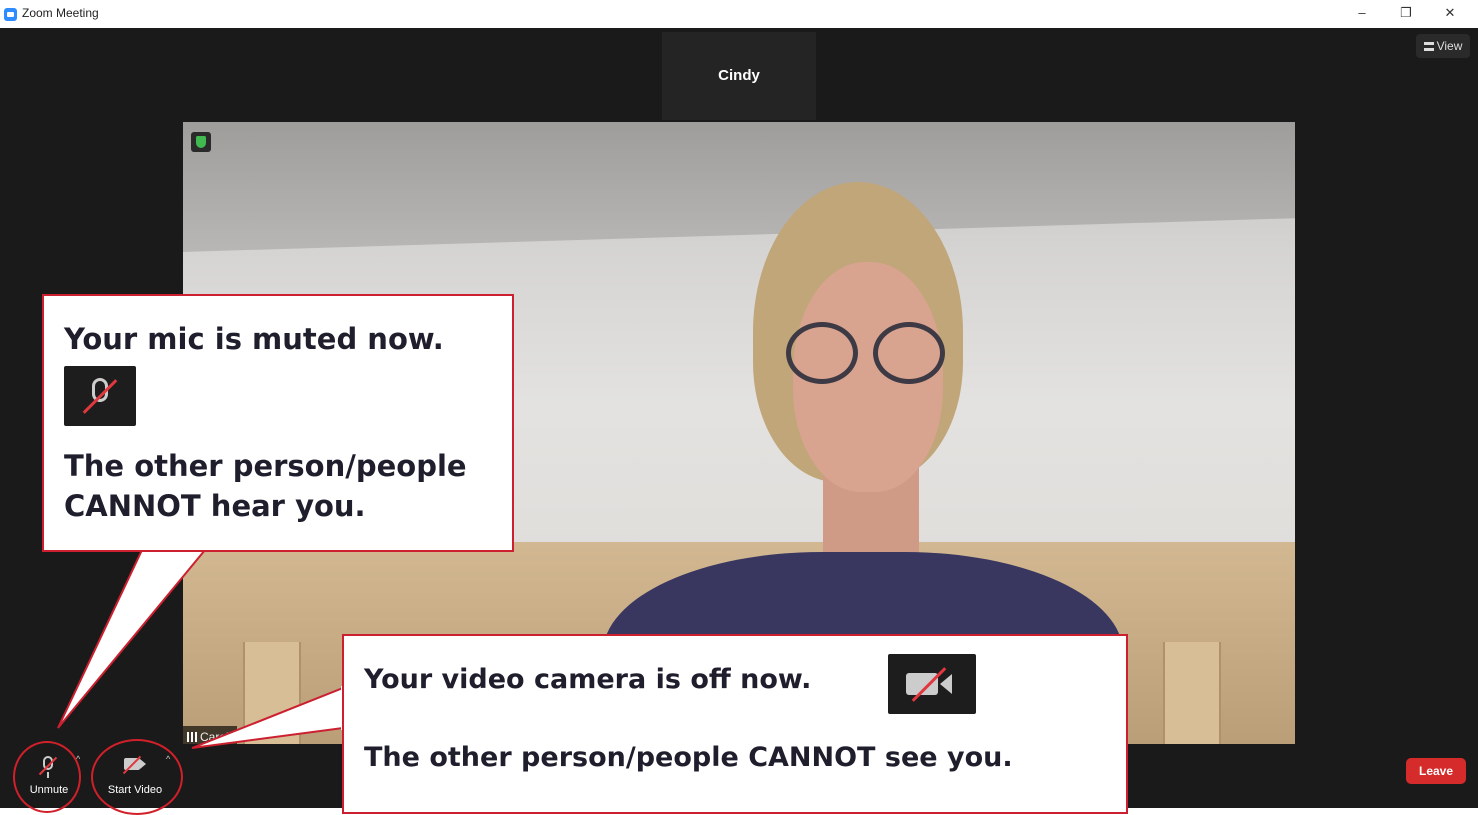 The height and width of the screenshot is (815, 1478). What do you see at coordinates (60, 13) in the screenshot?
I see `window-title: Zoom Meeting` at bounding box center [60, 13].